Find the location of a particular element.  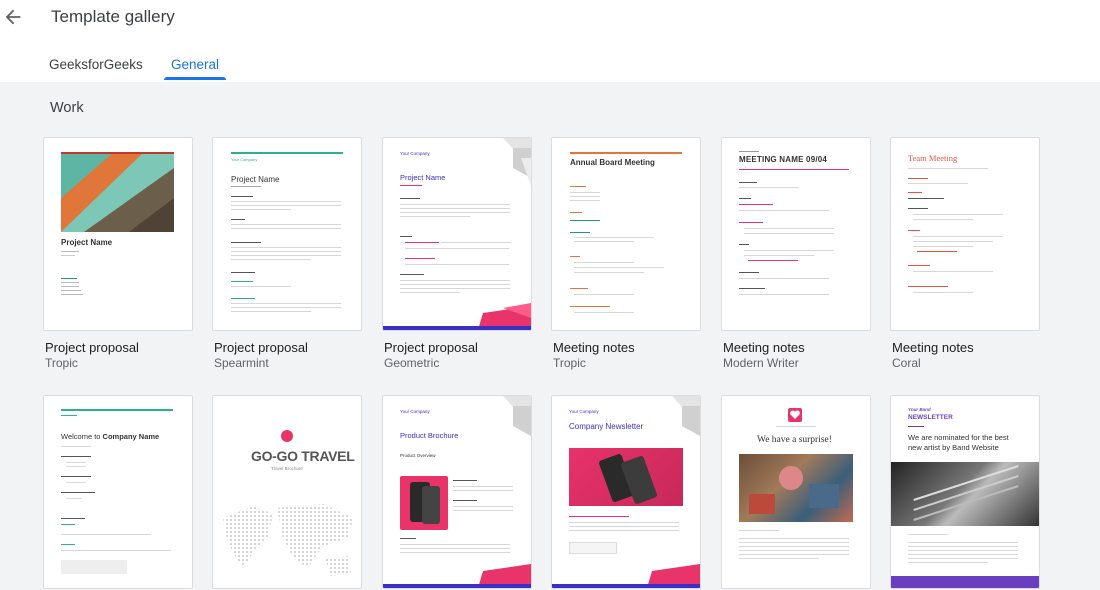

preview-heading: Annual Board Meeting is located at coordinates (612, 162).